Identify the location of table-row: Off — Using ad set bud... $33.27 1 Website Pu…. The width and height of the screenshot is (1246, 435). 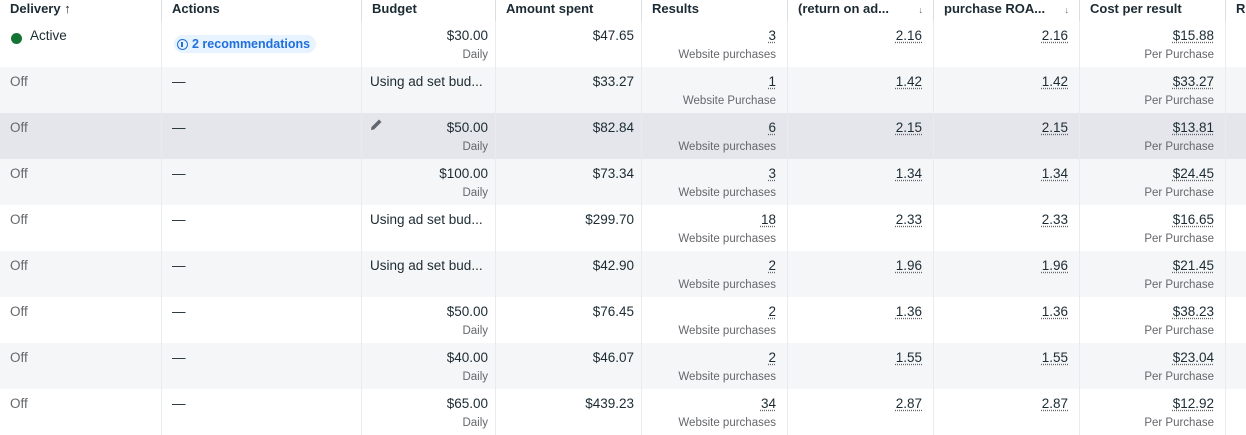
(623, 90).